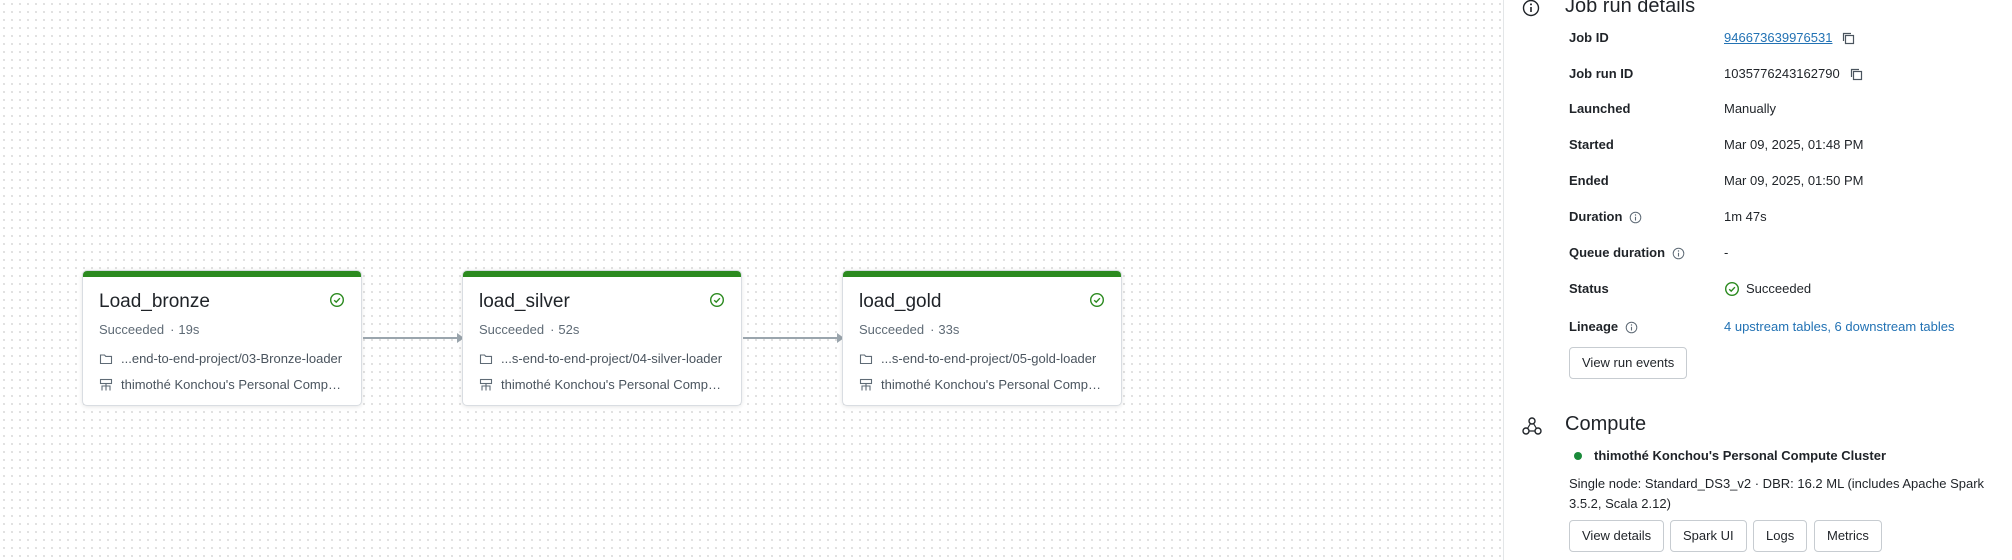 This screenshot has width=2012, height=560. Describe the element at coordinates (1606, 424) in the screenshot. I see `section-title-compute: Compute` at that location.